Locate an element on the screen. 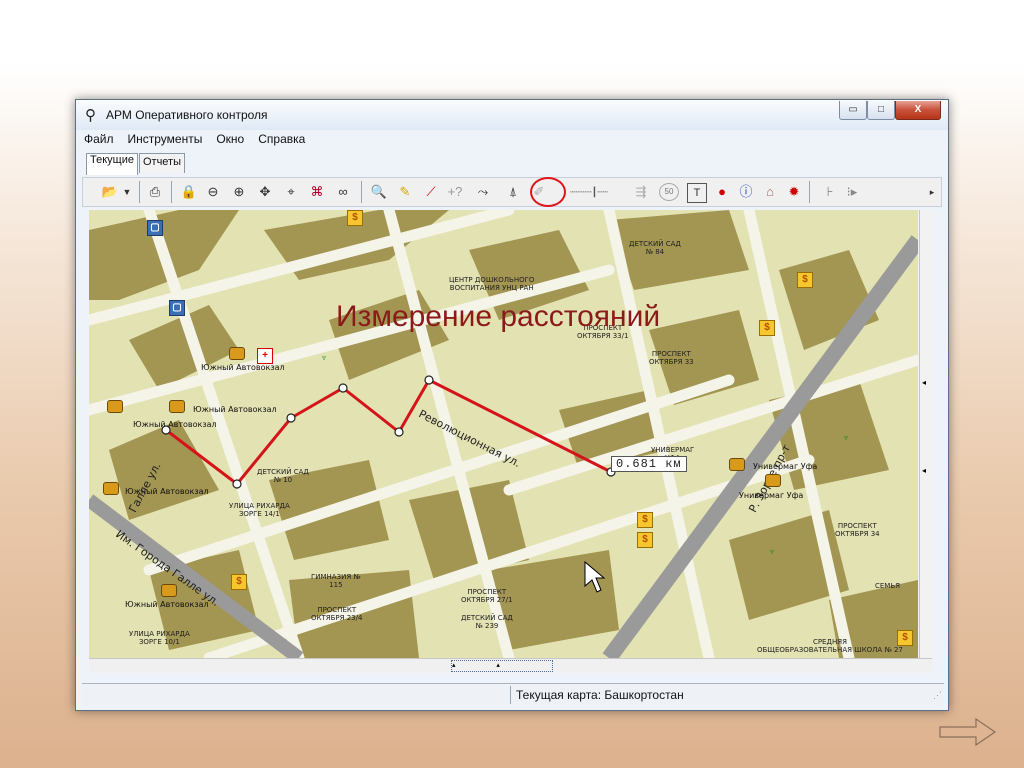 This screenshot has width=1024, height=768. place-label: ЦЕНТР ДОШКОЛЬНОГО ВОСПИТАНИЯ УНЦ РАН is located at coordinates (492, 284).